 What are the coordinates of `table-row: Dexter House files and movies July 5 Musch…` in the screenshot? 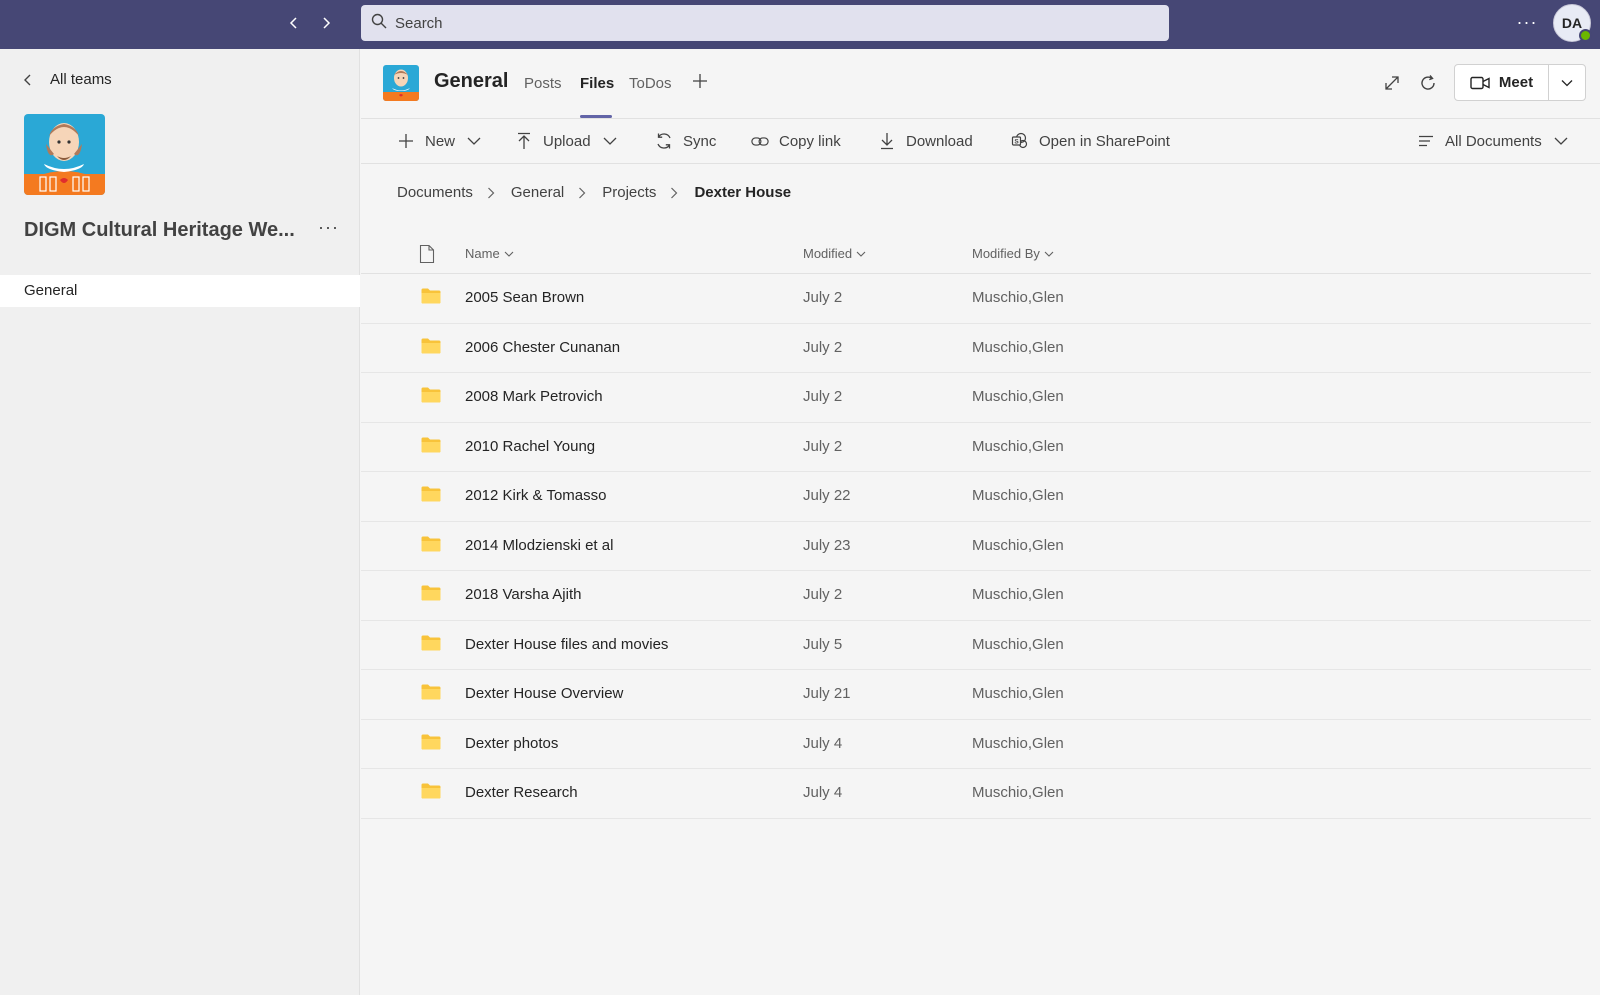 It's located at (976, 645).